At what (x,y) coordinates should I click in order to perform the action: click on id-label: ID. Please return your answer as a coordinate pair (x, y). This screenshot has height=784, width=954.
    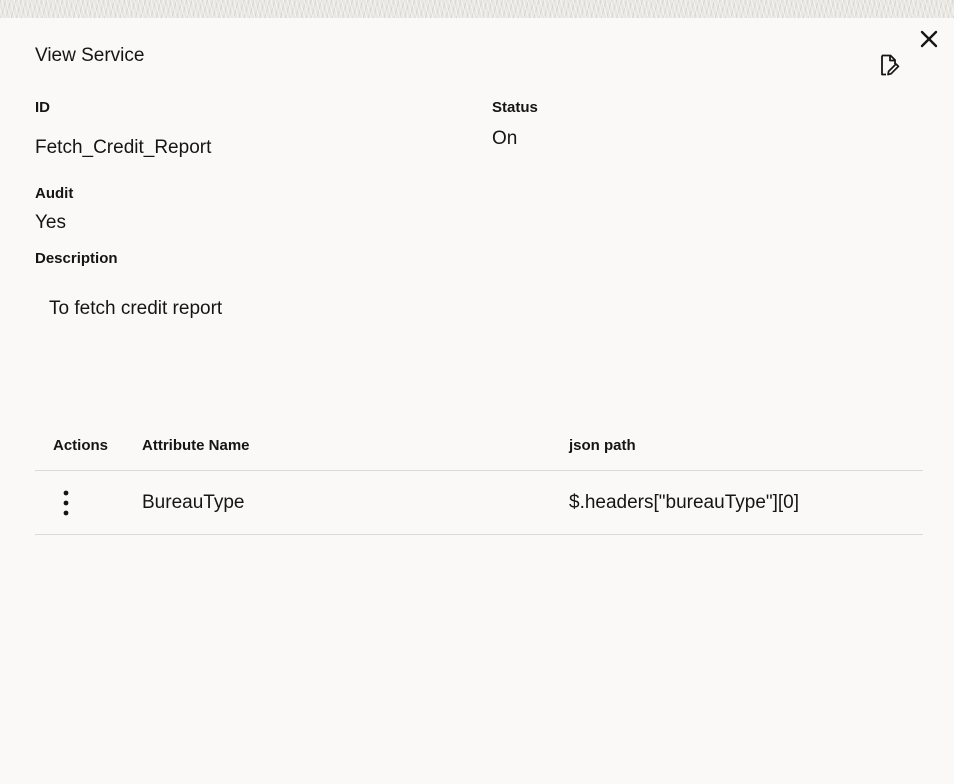
    Looking at the image, I should click on (42, 107).